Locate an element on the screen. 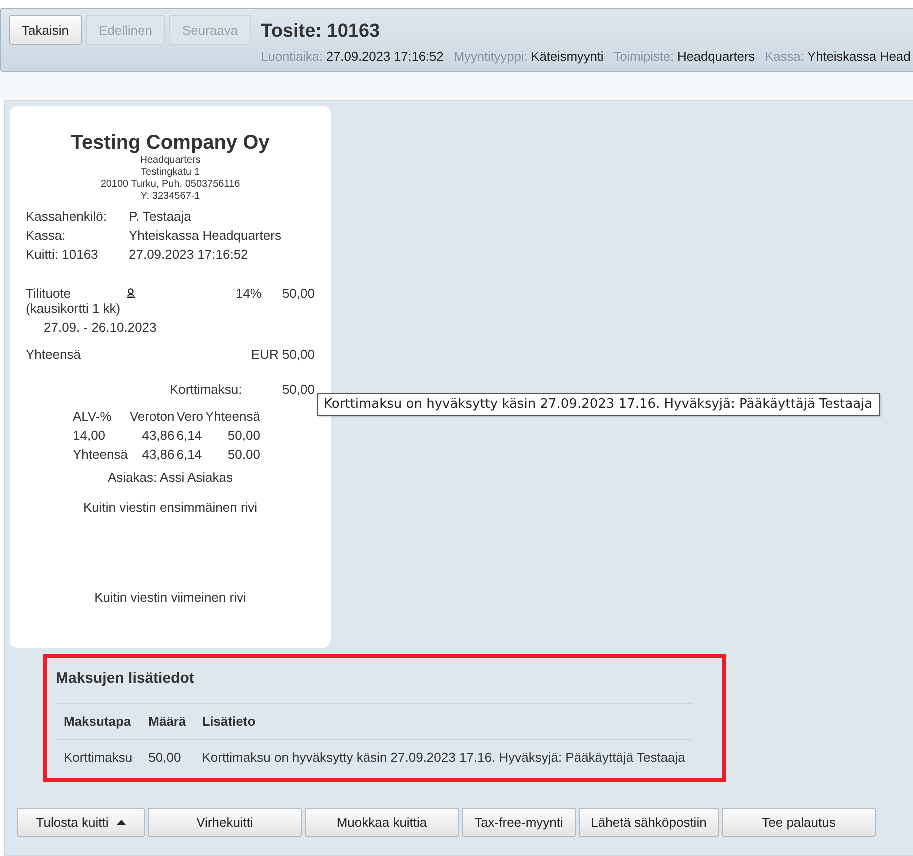 This screenshot has height=856, width=913. meta-field: Luontiaika: 27.09.2023 17:16:52 is located at coordinates (352, 56).